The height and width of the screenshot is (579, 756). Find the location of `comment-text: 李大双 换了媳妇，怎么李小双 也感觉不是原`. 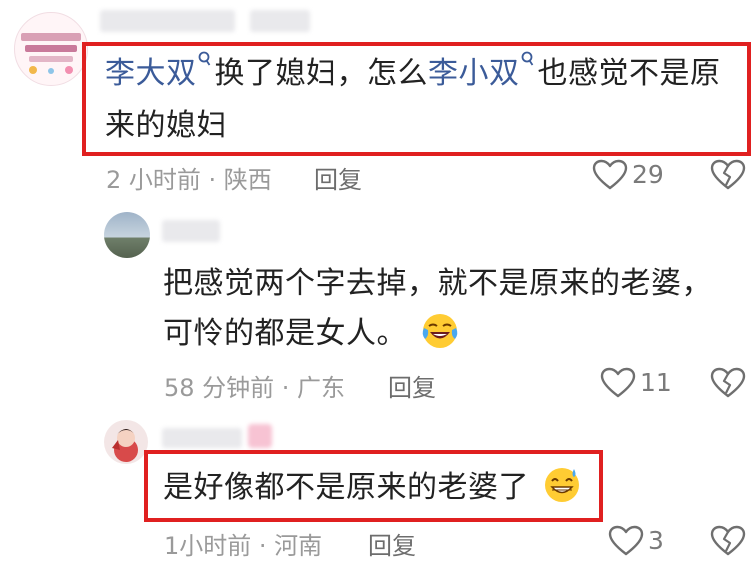

comment-text: 李大双 换了媳妇，怎么李小双 也感觉不是原 is located at coordinates (413, 74).